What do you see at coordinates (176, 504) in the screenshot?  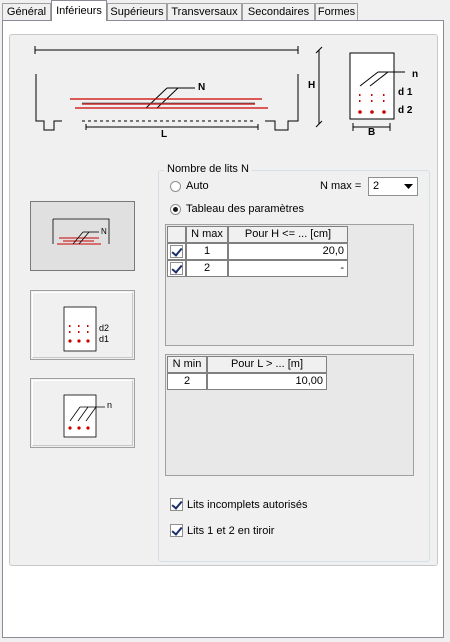 I see `incomplete-layers-checkbox` at bounding box center [176, 504].